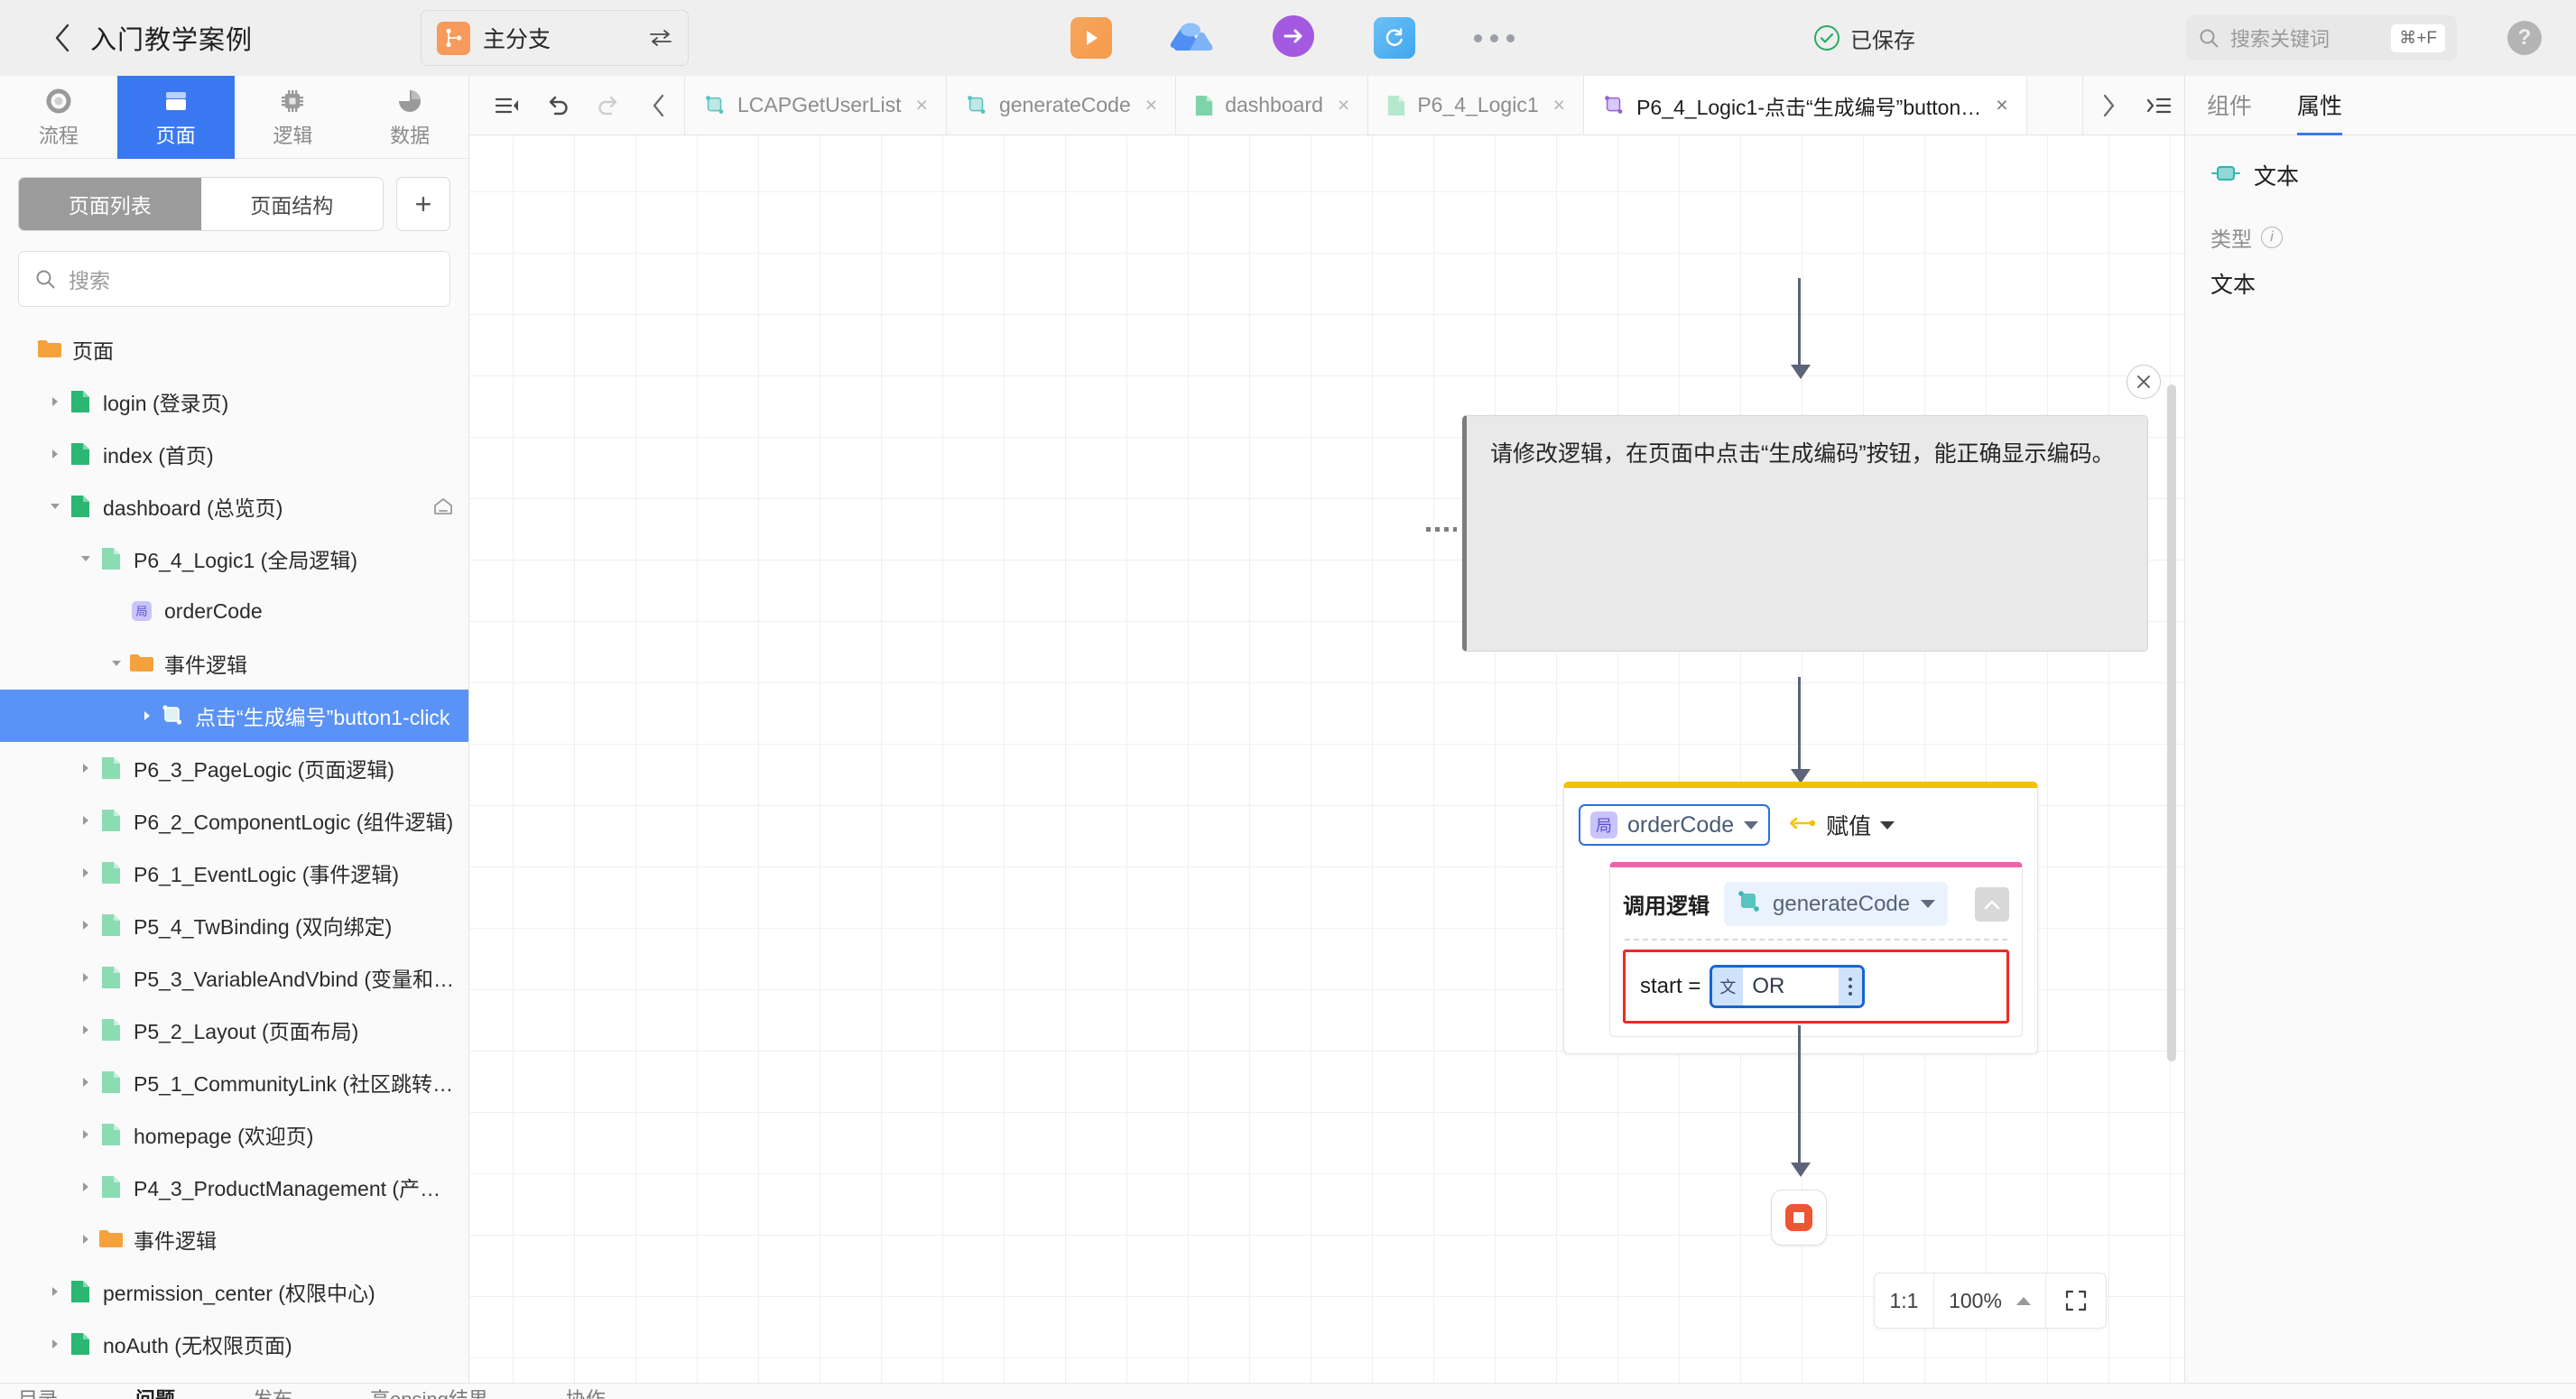 This screenshot has height=1399, width=2576. What do you see at coordinates (2524, 38) in the screenshot?
I see `help-button: ?` at bounding box center [2524, 38].